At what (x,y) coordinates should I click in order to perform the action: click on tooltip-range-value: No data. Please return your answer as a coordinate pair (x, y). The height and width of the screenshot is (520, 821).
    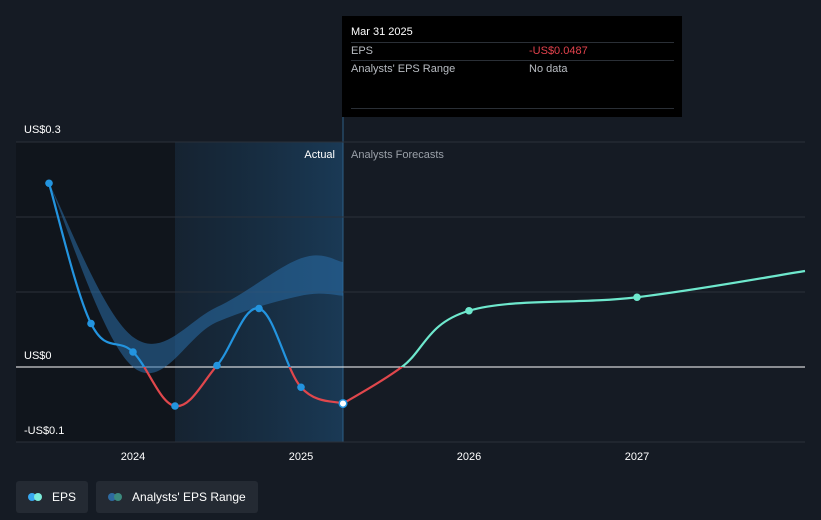
    Looking at the image, I should click on (548, 69).